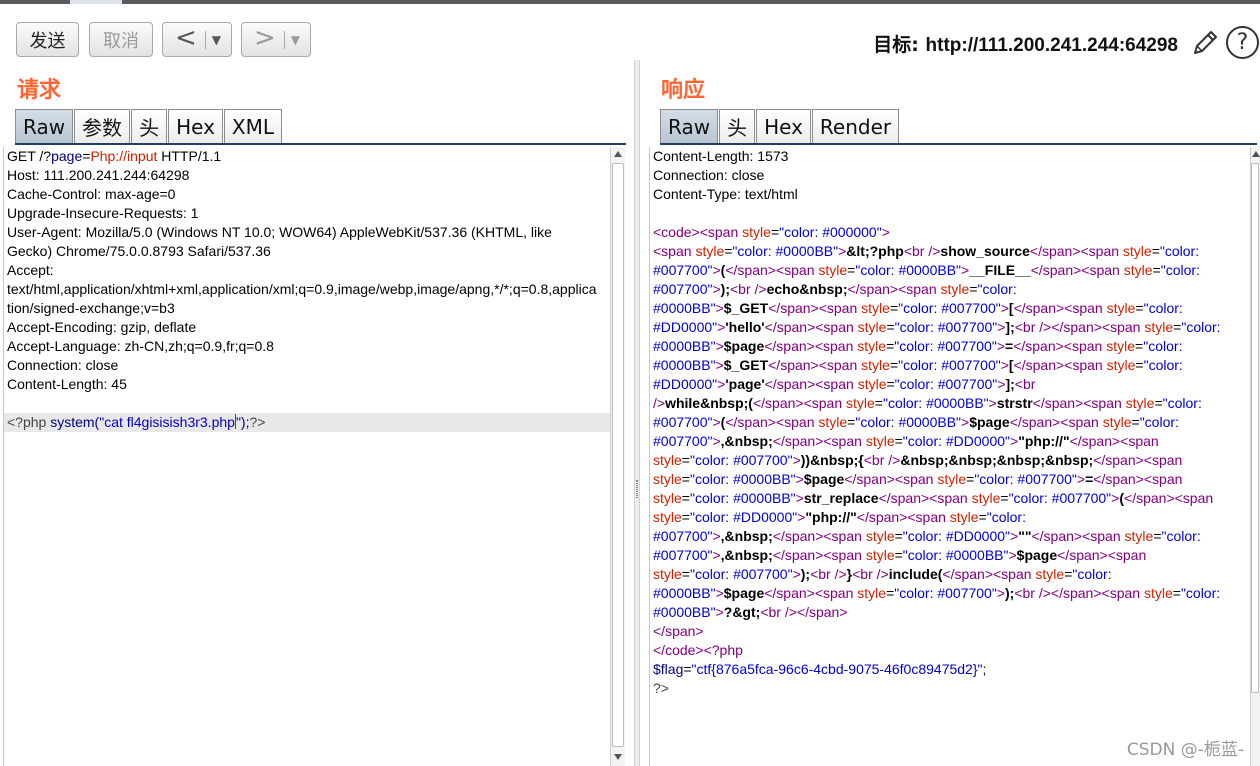 The height and width of the screenshot is (766, 1260). Describe the element at coordinates (698, 650) in the screenshot. I see `response-token: </code><?php` at that location.